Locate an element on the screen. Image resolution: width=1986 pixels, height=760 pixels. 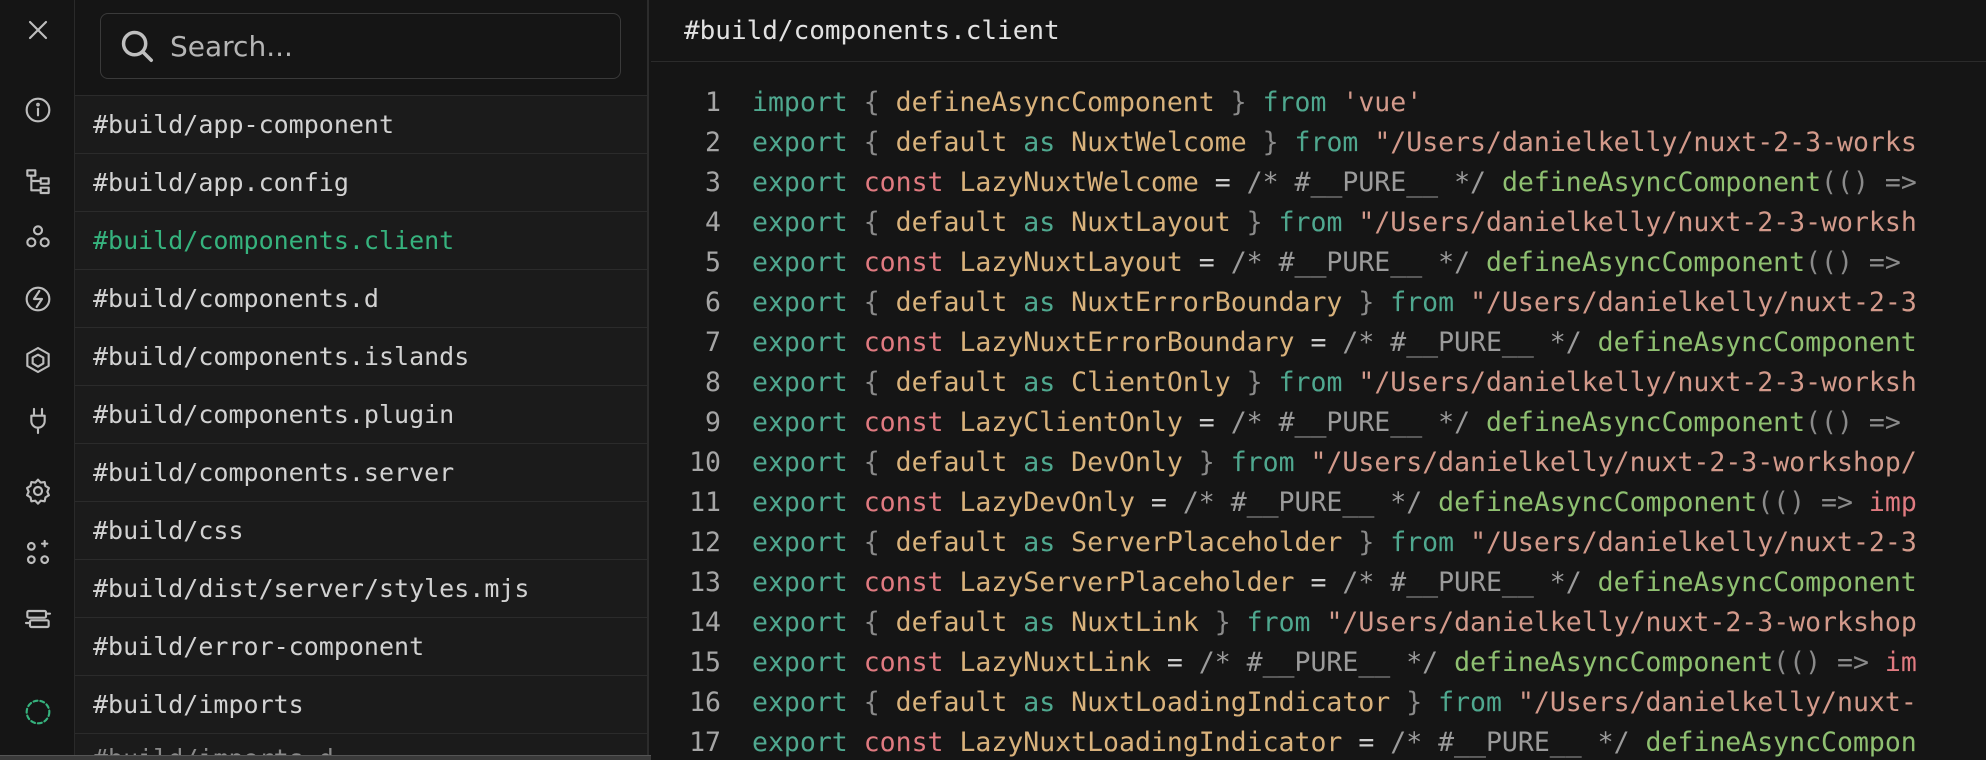
server-button is located at coordinates (37, 619).